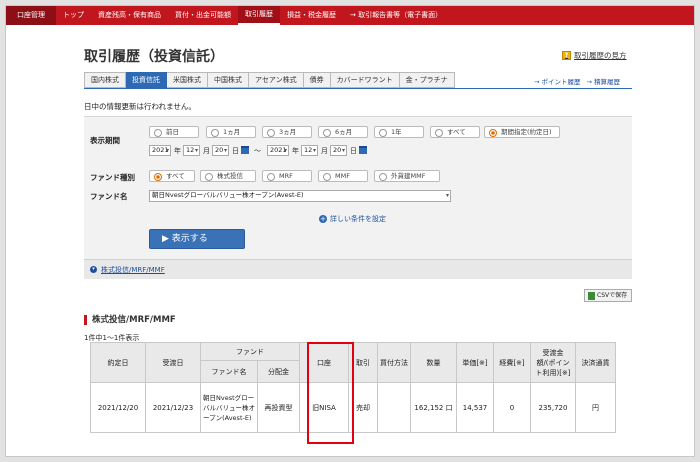 The image size is (700, 462). Describe the element at coordinates (394, 407) in the screenshot. I see `cell-buy-method` at that location.